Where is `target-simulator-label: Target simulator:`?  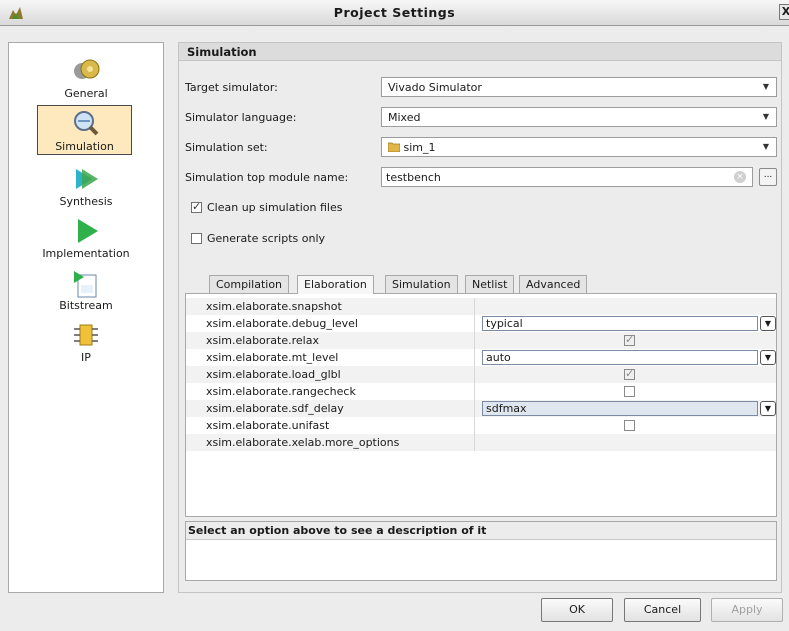 target-simulator-label: Target simulator: is located at coordinates (231, 87).